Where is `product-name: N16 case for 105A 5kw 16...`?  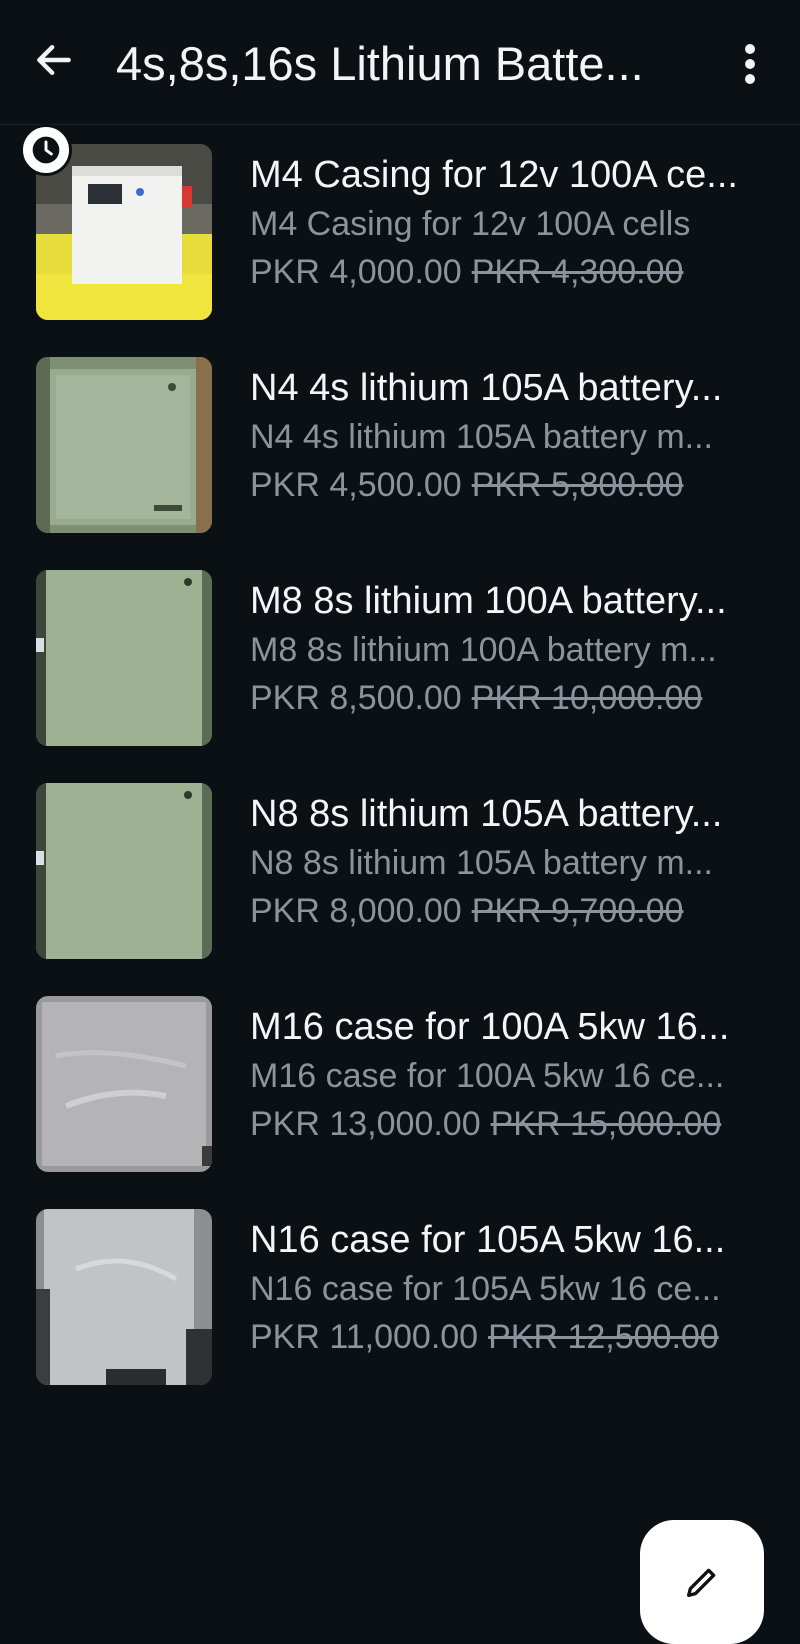
product-name: N16 case for 105A 5kw 16... is located at coordinates (488, 1240).